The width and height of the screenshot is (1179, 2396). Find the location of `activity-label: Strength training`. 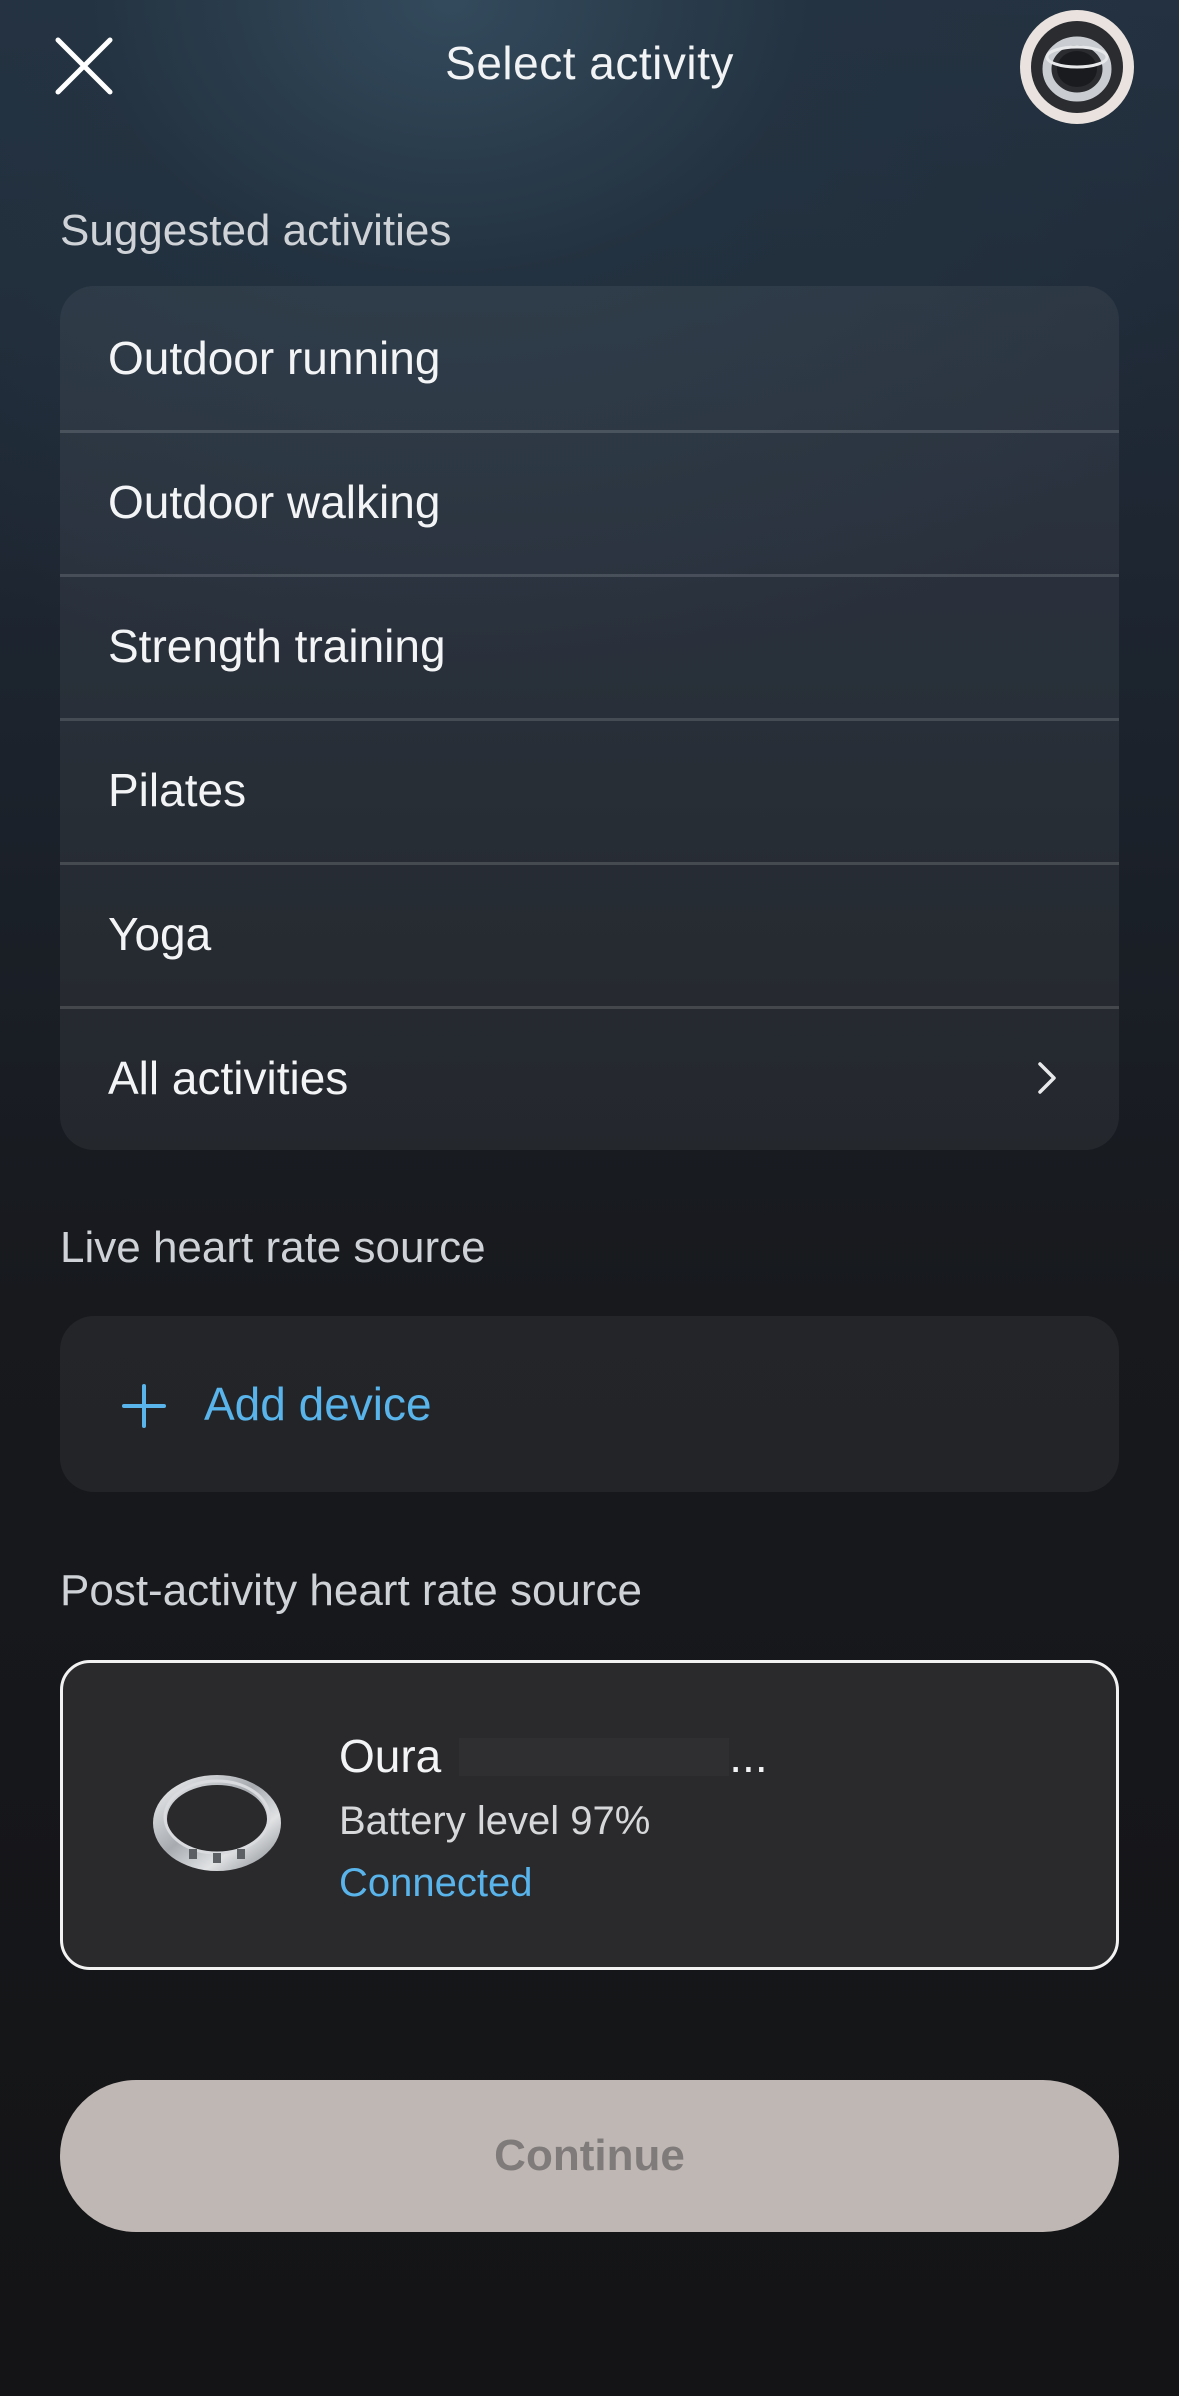

activity-label: Strength training is located at coordinates (277, 646).